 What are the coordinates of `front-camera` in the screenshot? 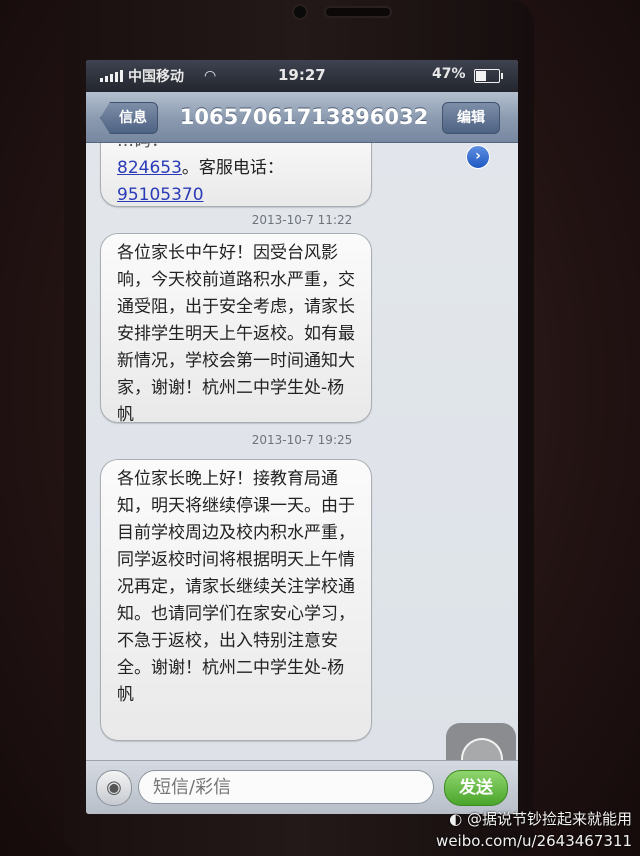 It's located at (300, 12).